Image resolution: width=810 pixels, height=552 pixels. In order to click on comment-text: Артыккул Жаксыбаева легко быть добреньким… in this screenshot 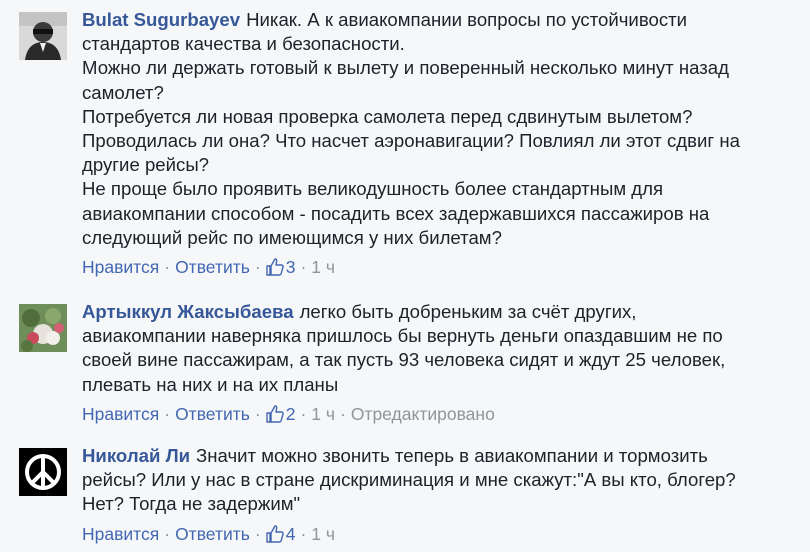, I will do `click(404, 348)`.